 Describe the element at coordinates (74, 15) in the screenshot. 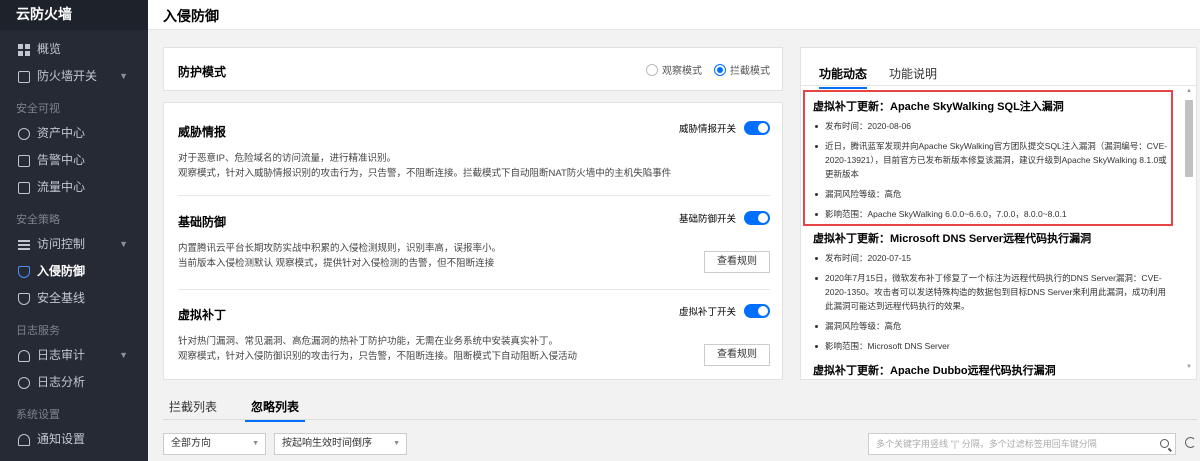

I see `brand-title: 云防火墙` at that location.